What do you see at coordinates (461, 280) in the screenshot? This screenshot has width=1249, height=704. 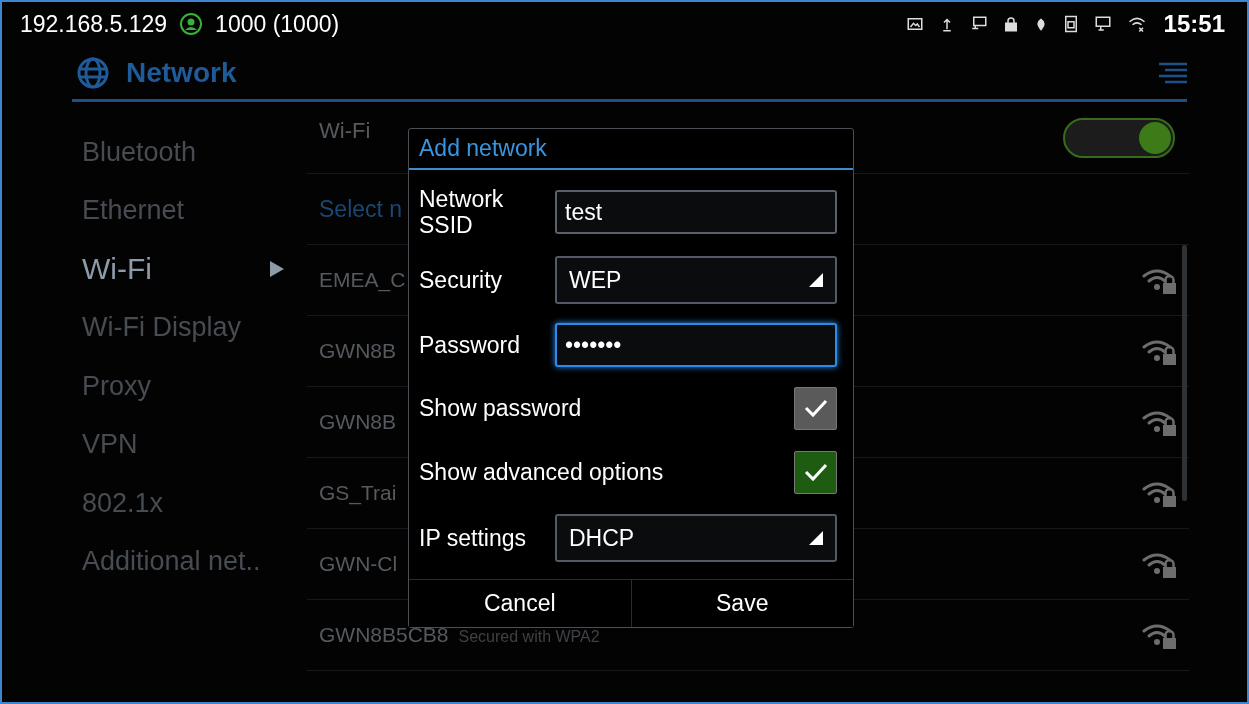 I see `field-label: Security` at bounding box center [461, 280].